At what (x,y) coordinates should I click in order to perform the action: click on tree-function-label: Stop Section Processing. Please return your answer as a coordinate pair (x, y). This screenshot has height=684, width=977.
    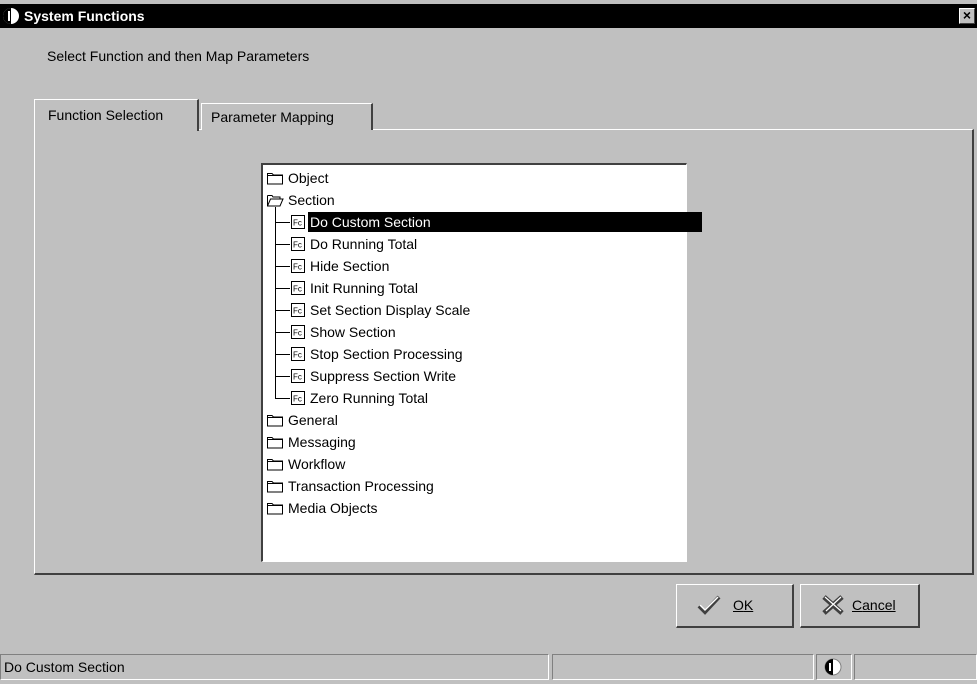
    Looking at the image, I should click on (386, 354).